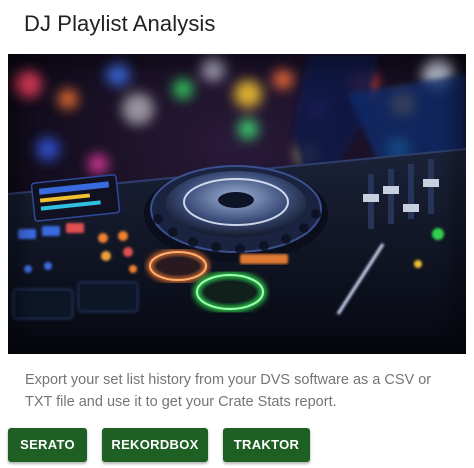  Describe the element at coordinates (120, 23) in the screenshot. I see `card-title: DJ Playlist Analysis` at that location.